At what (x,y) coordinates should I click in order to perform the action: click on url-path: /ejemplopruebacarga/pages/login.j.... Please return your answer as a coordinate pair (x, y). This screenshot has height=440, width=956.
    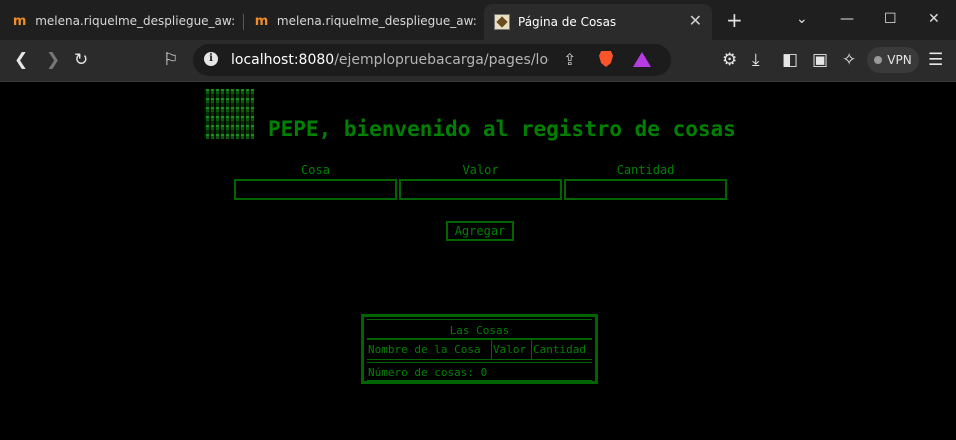
    Looking at the image, I should click on (441, 60).